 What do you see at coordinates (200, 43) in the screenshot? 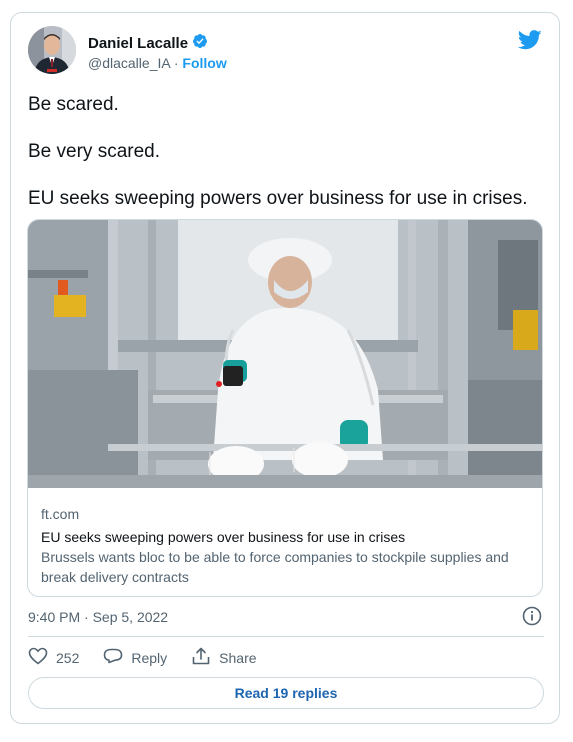
I see `verified-badge-icon` at bounding box center [200, 43].